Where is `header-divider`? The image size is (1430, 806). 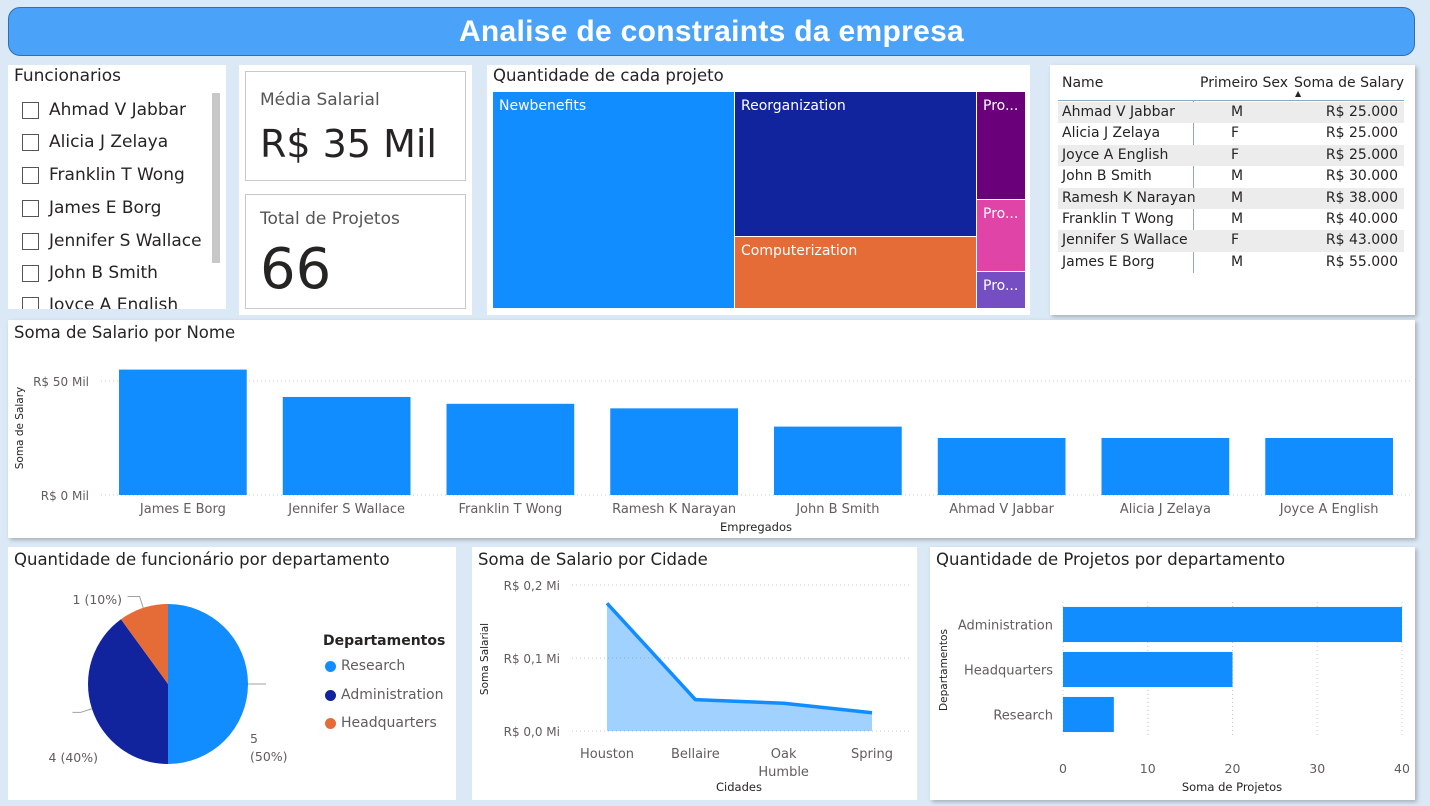
header-divider is located at coordinates (1231, 100).